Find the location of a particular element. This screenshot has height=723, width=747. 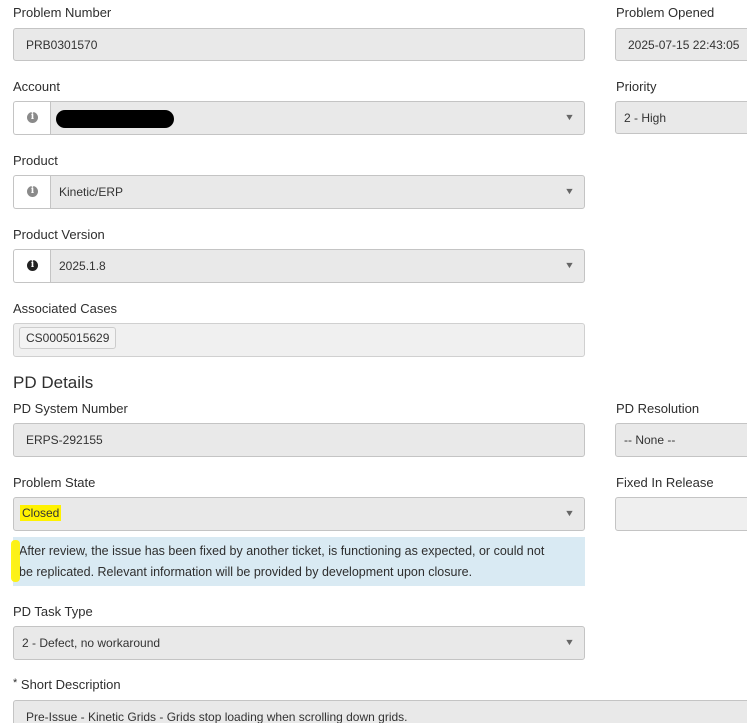

associated-cases-field: CS0005015629 is located at coordinates (299, 340).